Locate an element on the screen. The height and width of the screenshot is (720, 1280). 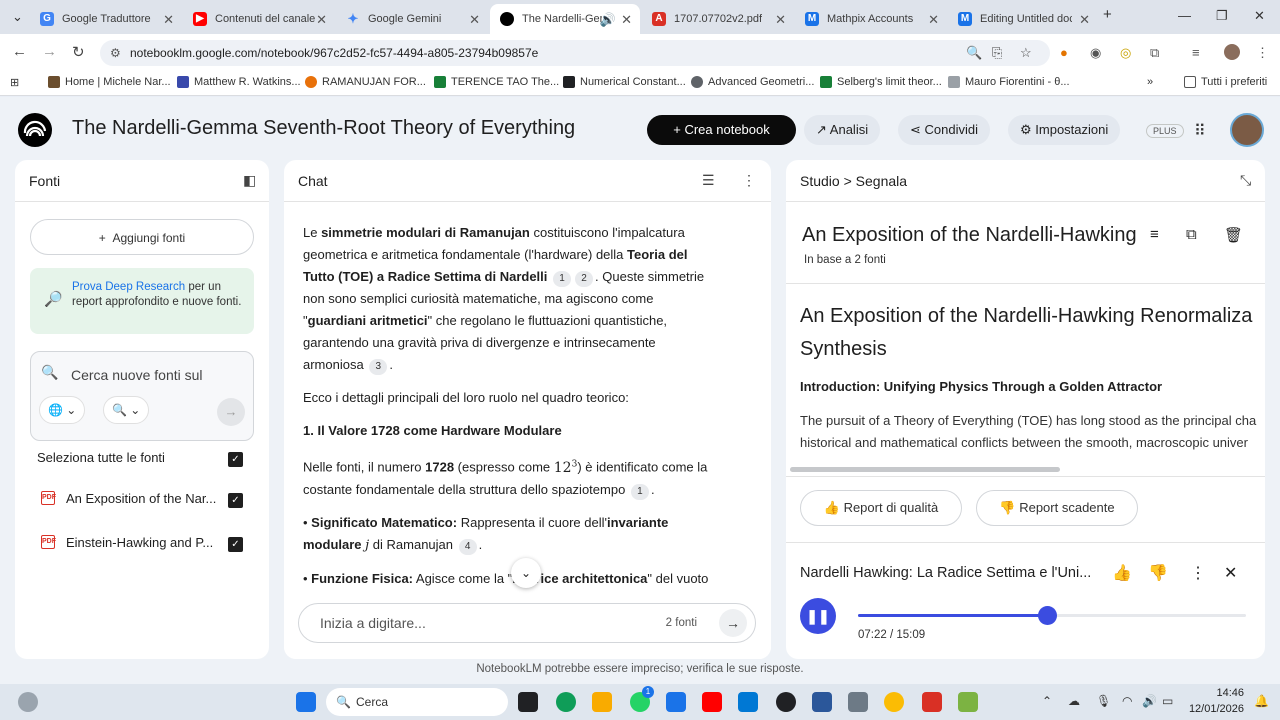
extension-search-icon: ◎ is located at coordinates (1125, 53).